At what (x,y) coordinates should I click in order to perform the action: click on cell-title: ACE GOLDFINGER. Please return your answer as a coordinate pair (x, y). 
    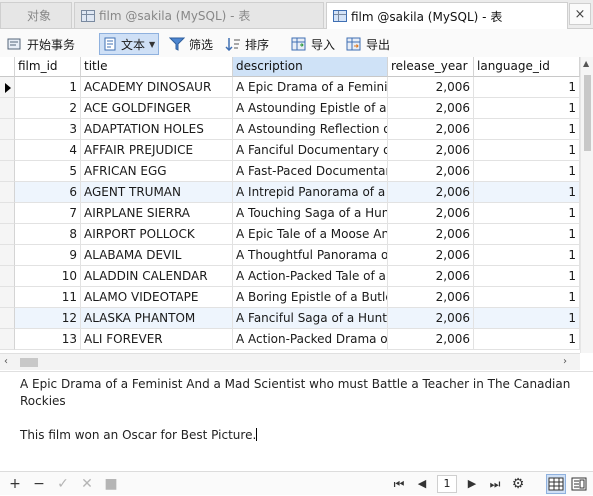
    Looking at the image, I should click on (157, 108).